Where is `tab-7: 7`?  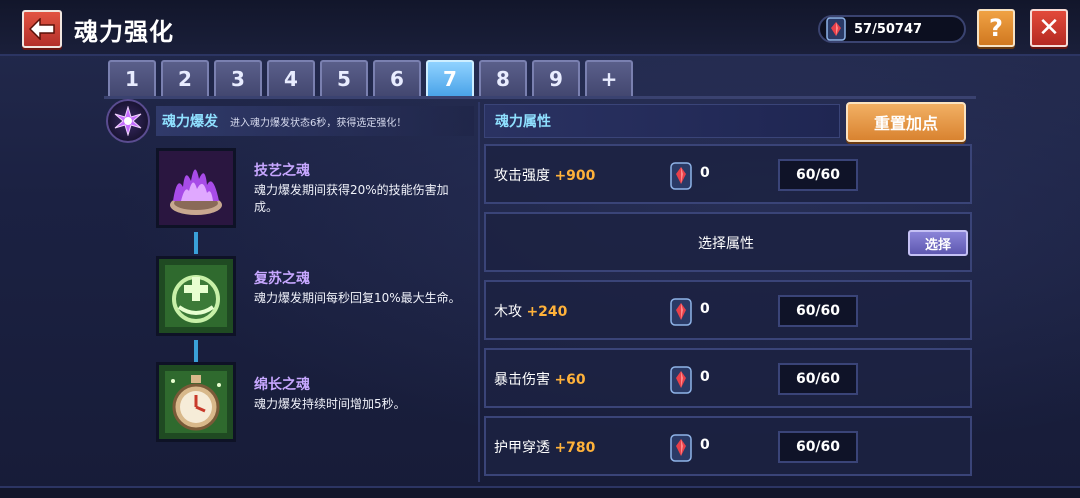
tab-7: 7 is located at coordinates (450, 78).